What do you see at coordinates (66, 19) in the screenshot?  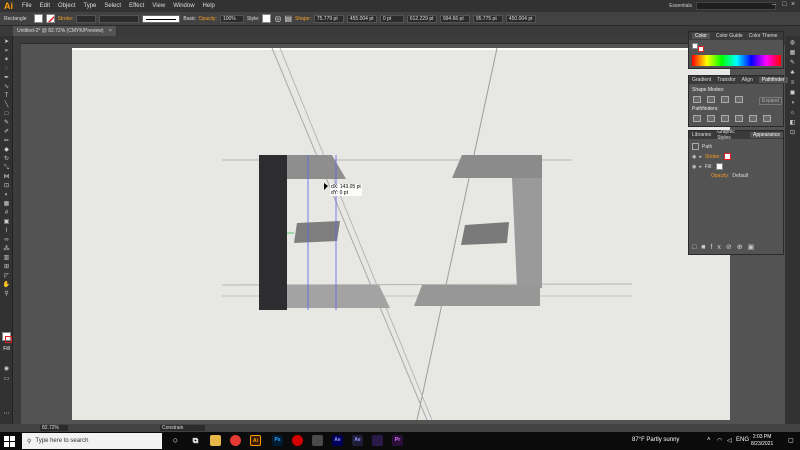 I see `stroke-label: Stroke:` at bounding box center [66, 19].